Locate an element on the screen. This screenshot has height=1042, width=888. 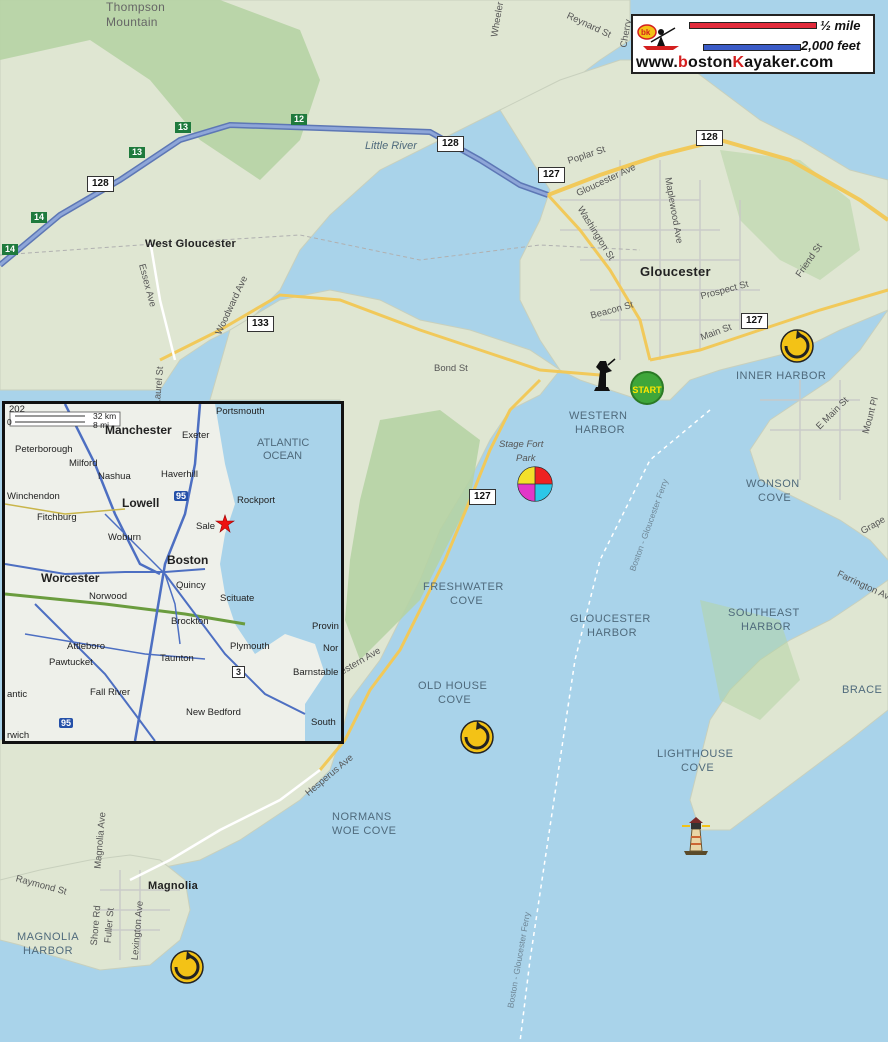
water-western-harbor-line2: HARBOR is located at coordinates (600, 430).